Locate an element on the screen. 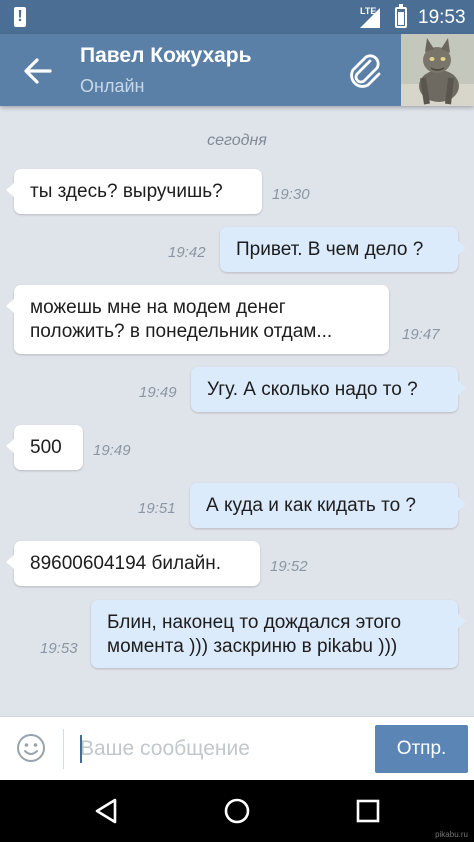 This screenshot has width=474, height=842. system-nav-bar: pikabu.ru is located at coordinates (237, 811).